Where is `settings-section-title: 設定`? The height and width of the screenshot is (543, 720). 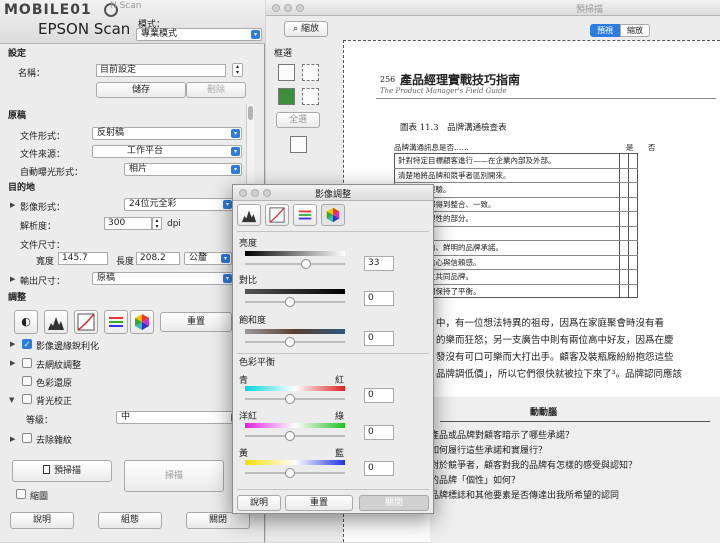 settings-section-title: 設定 is located at coordinates (17, 54).